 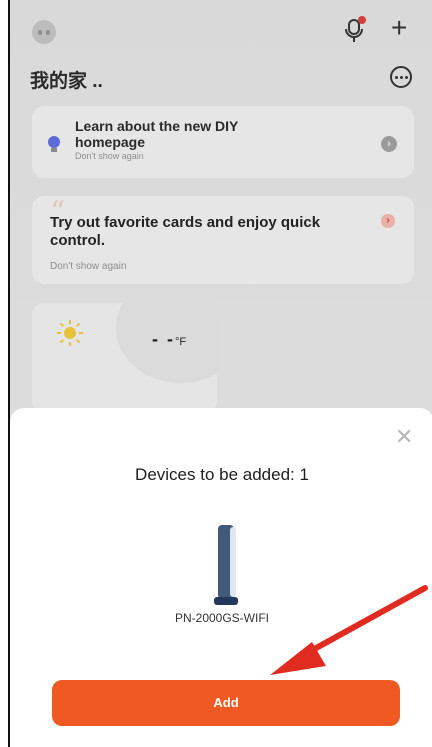 What do you see at coordinates (70, 333) in the screenshot?
I see `sun-icon` at bounding box center [70, 333].